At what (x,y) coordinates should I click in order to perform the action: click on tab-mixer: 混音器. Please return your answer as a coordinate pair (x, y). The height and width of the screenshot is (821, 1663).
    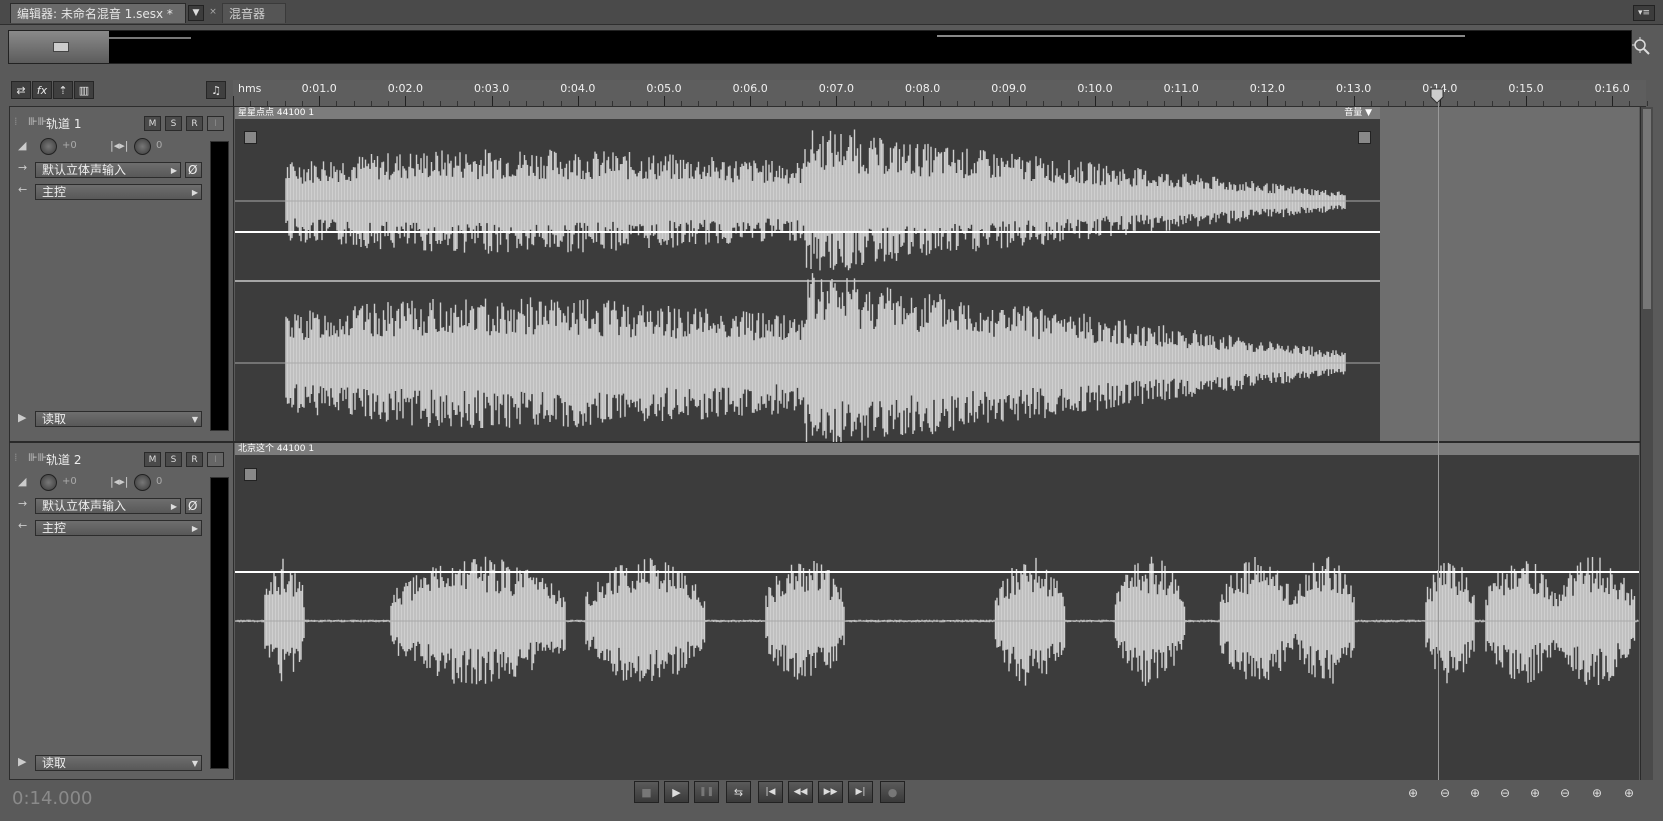
    Looking at the image, I should click on (254, 13).